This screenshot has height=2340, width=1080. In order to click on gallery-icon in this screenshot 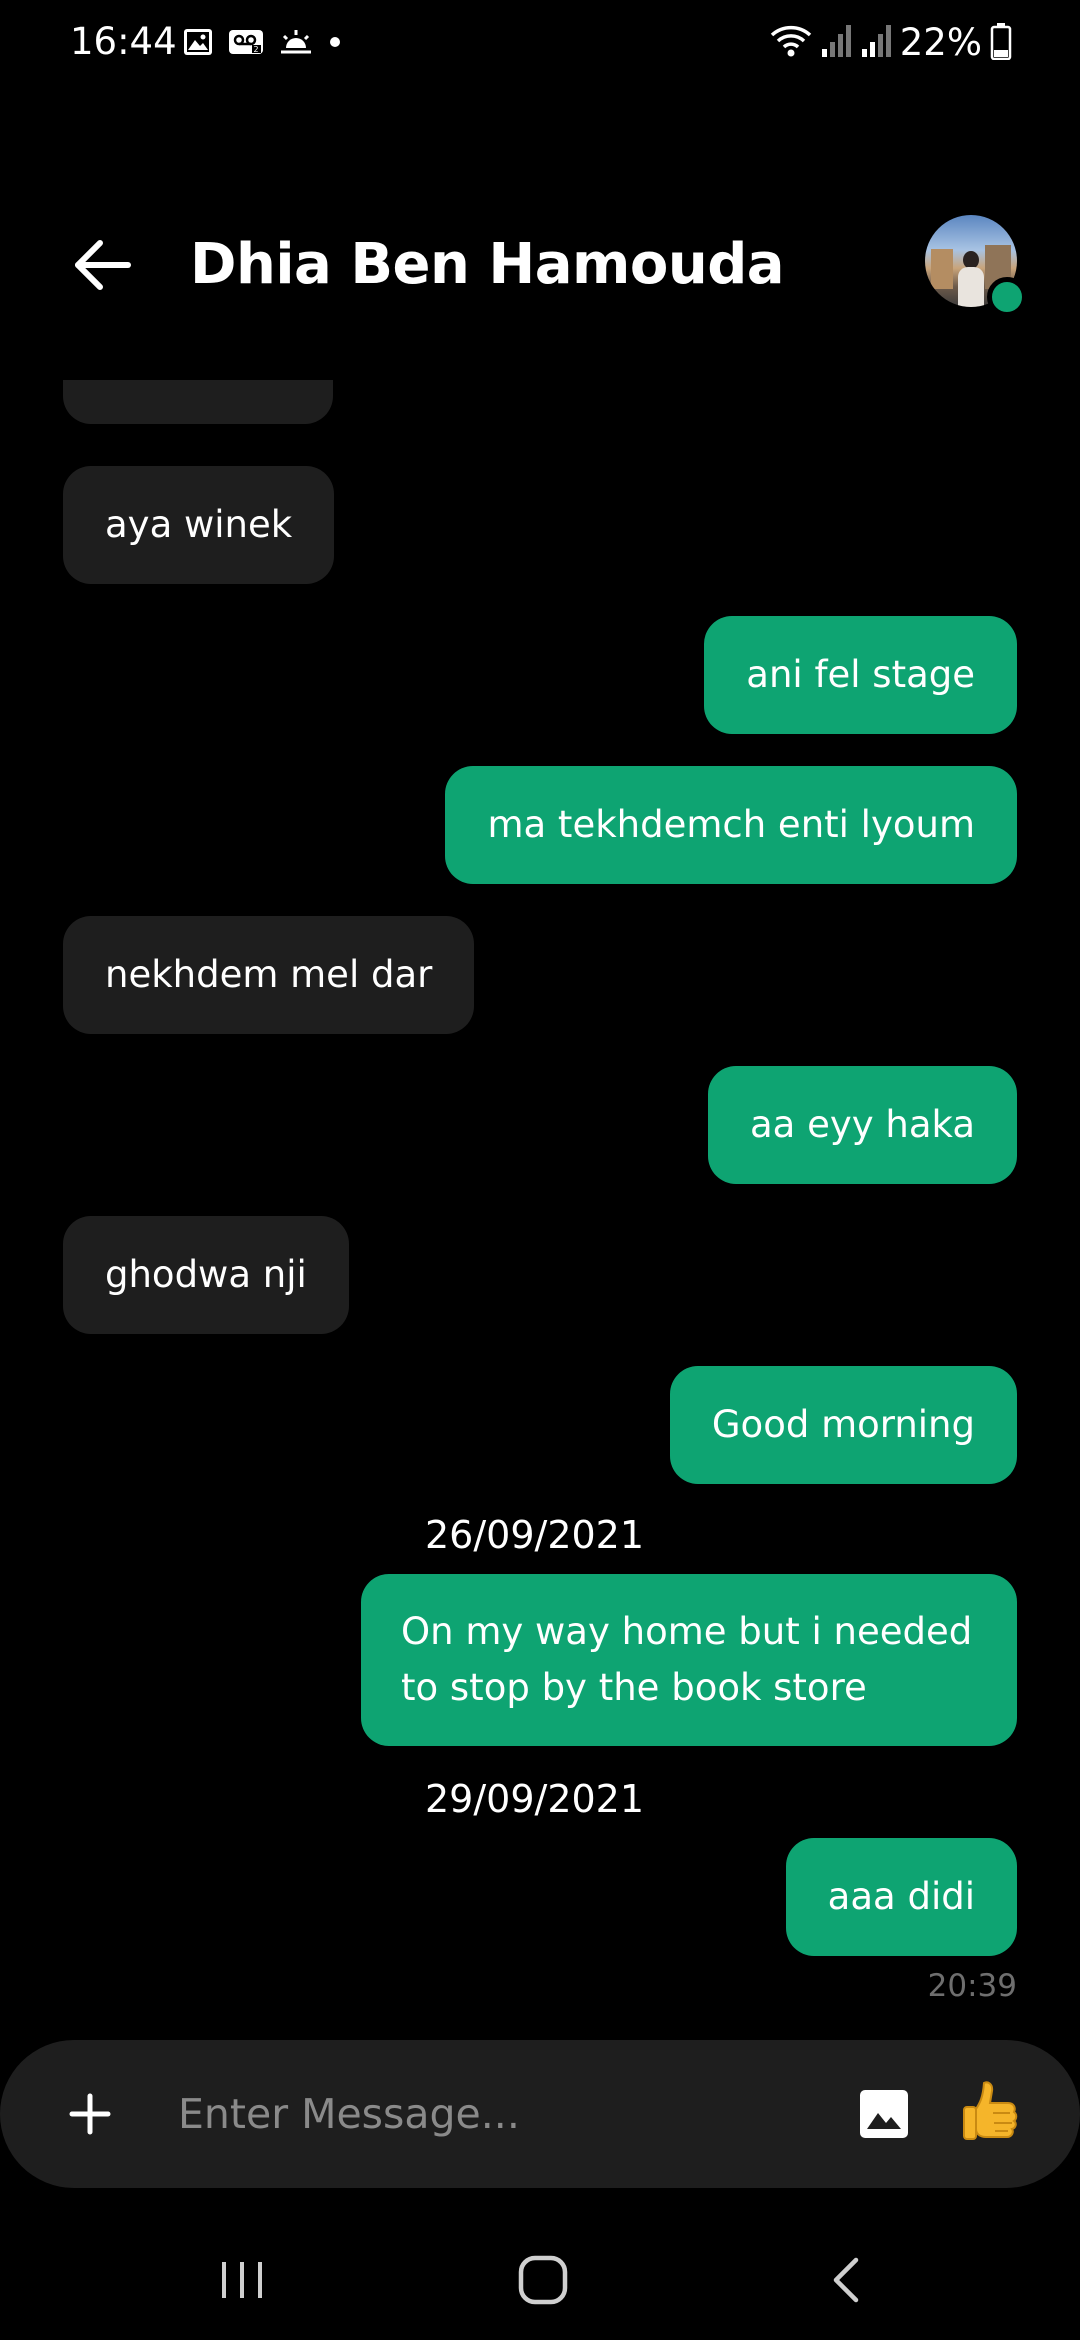, I will do `click(198, 42)`.